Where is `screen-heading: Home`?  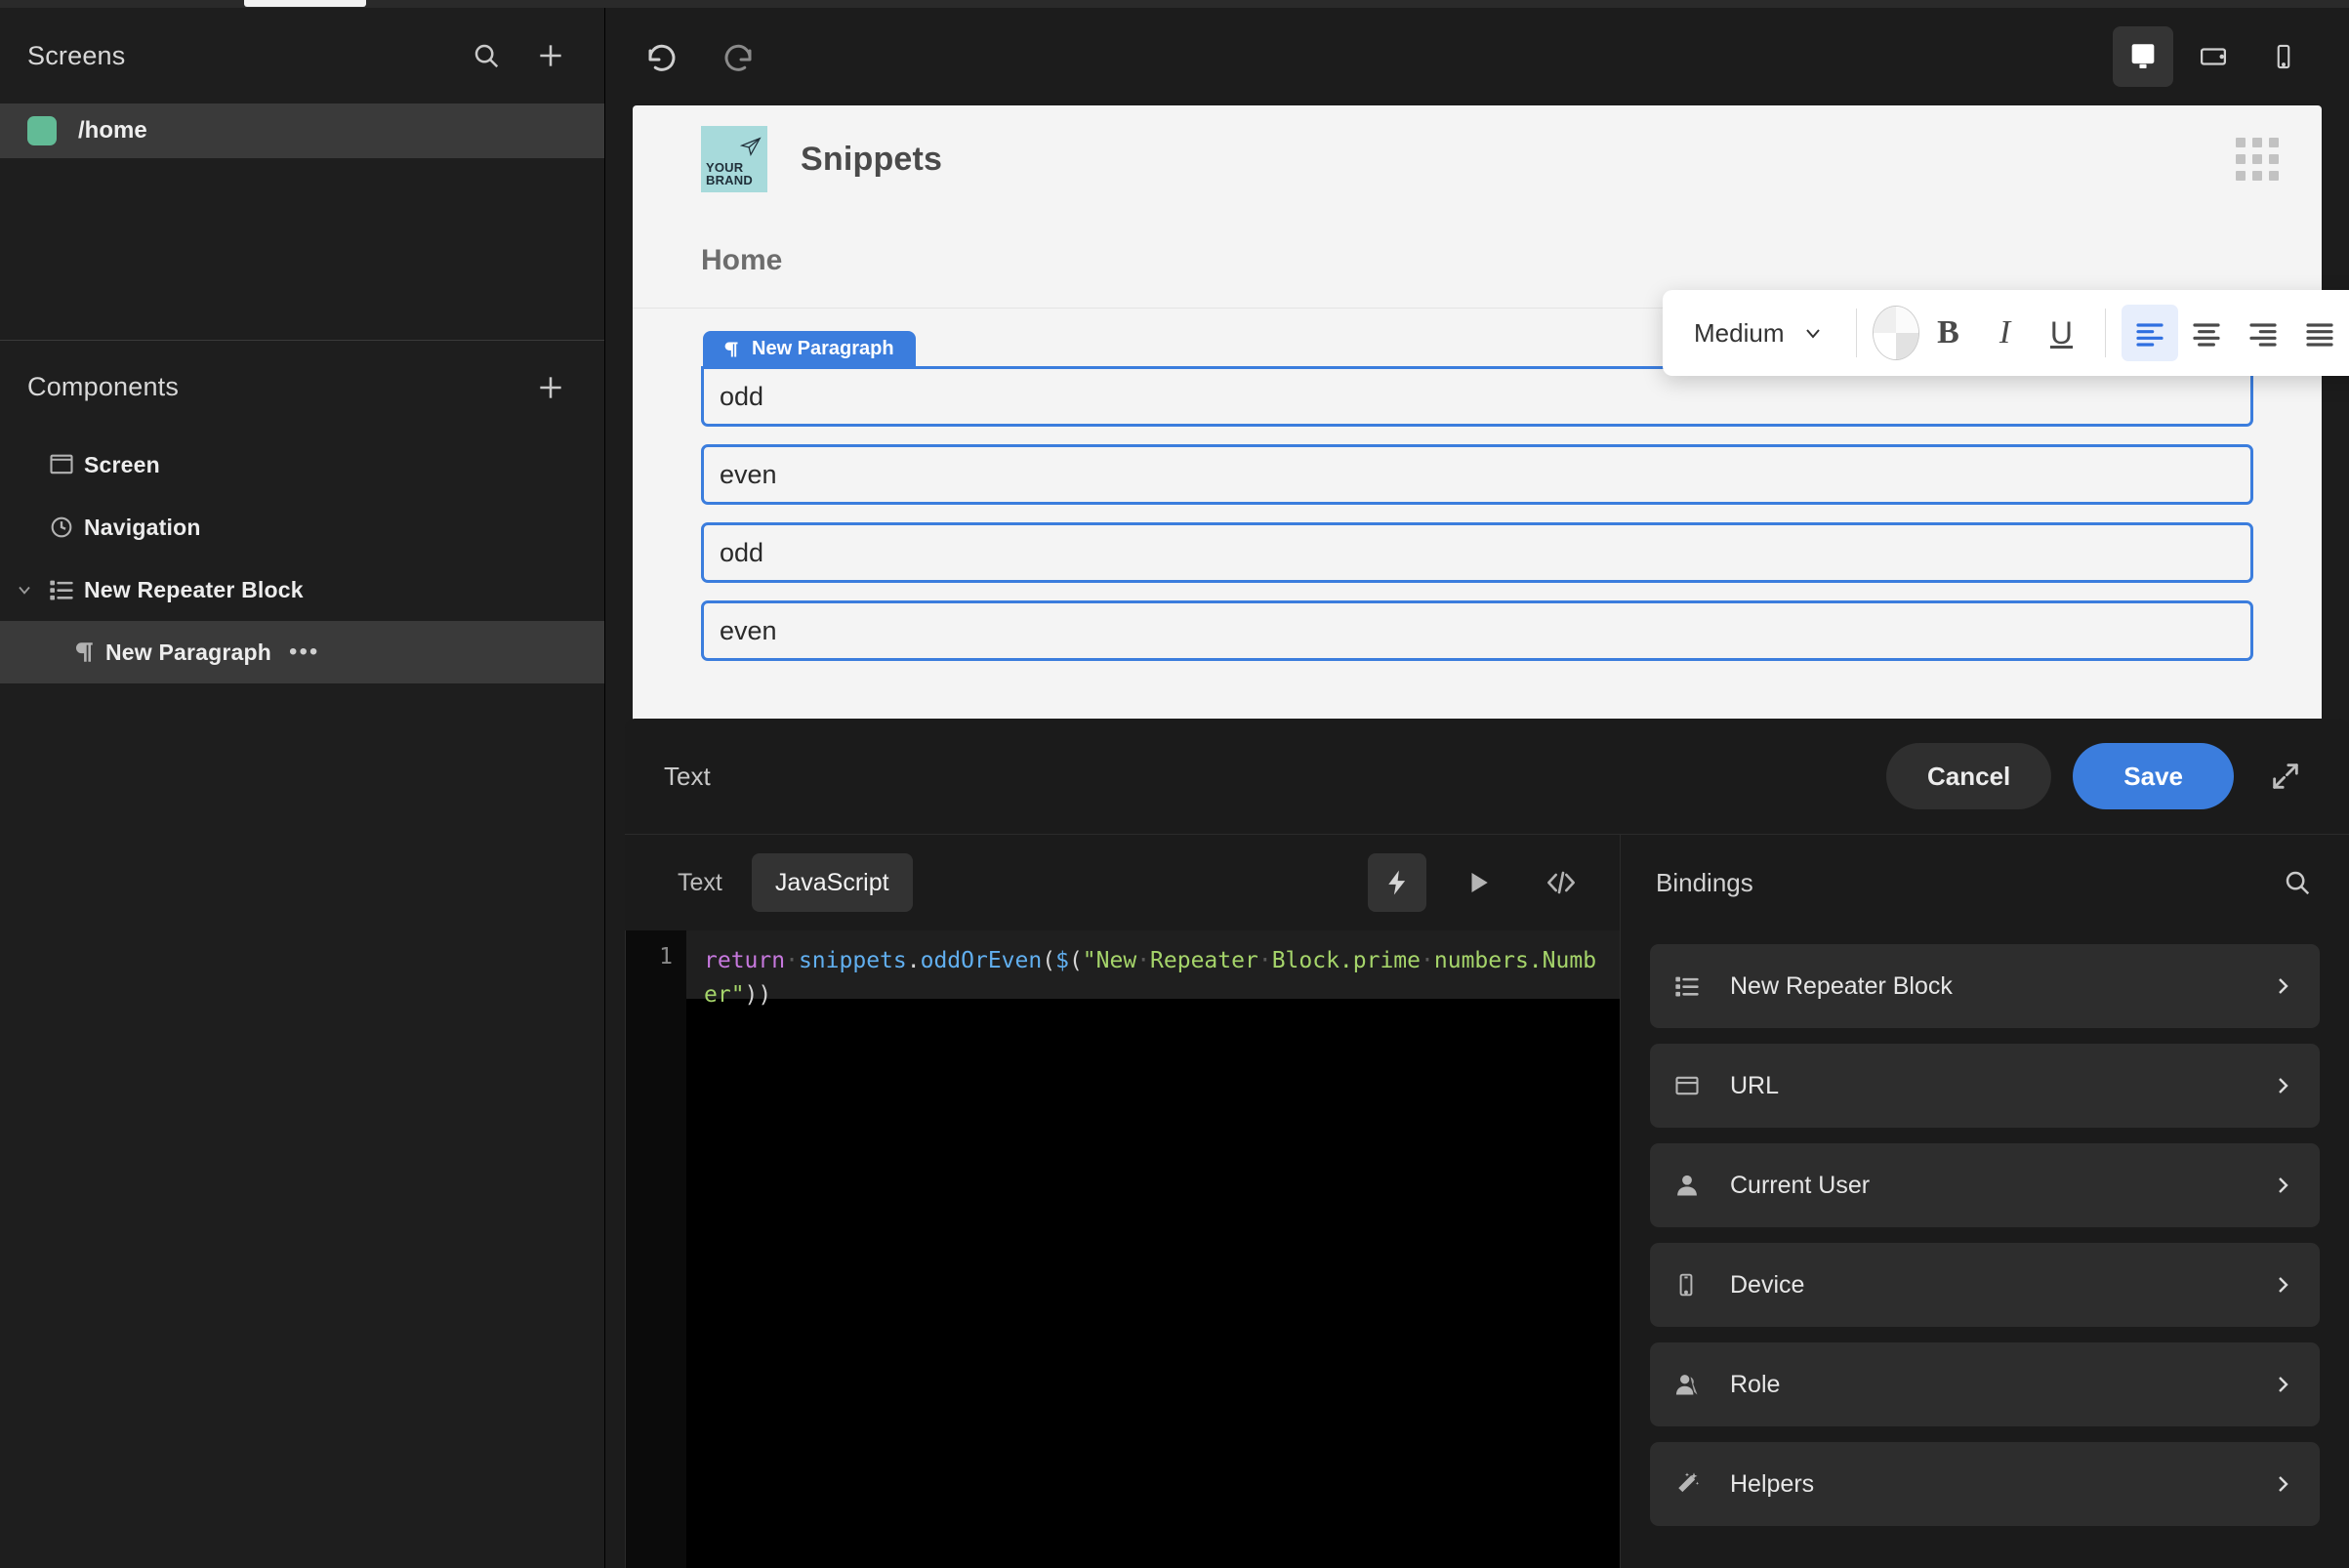 screen-heading: Home is located at coordinates (742, 260).